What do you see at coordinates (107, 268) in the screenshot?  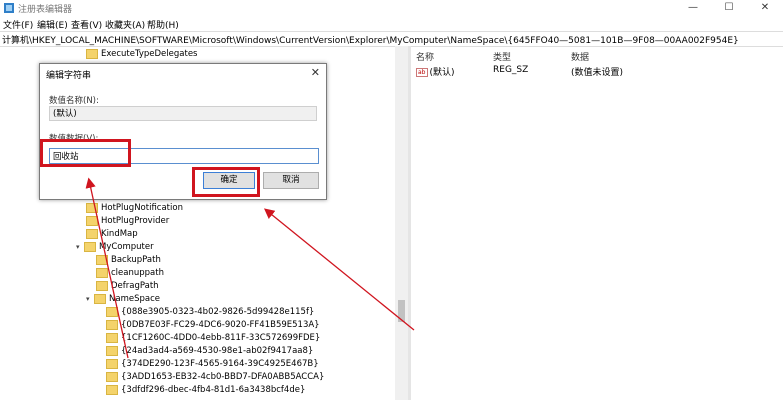 I see `arrow-to-value-input` at bounding box center [107, 268].